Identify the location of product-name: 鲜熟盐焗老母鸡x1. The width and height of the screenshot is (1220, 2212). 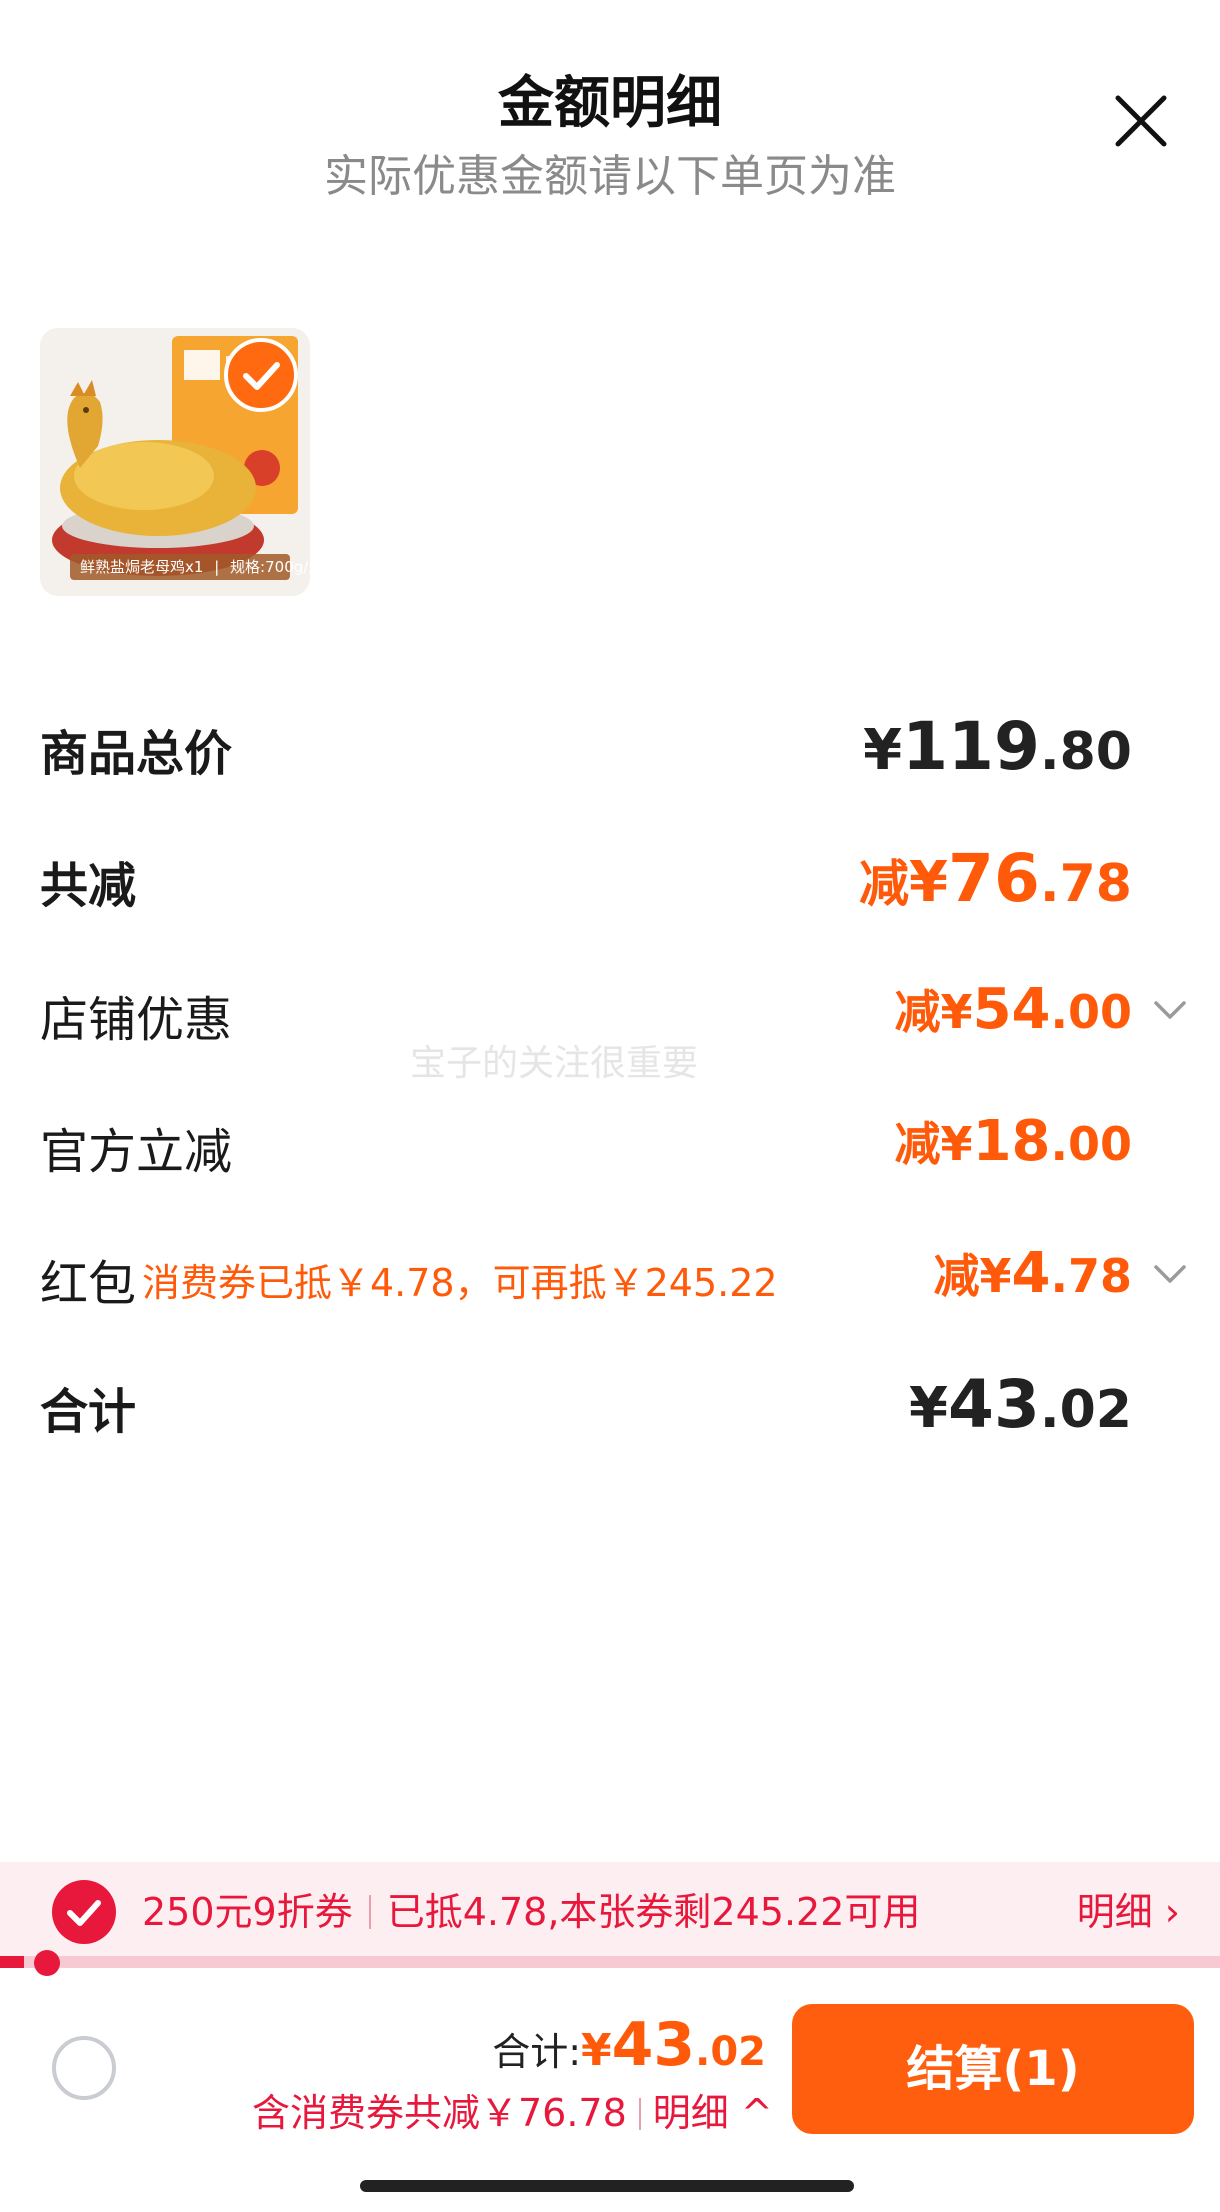
(142, 567).